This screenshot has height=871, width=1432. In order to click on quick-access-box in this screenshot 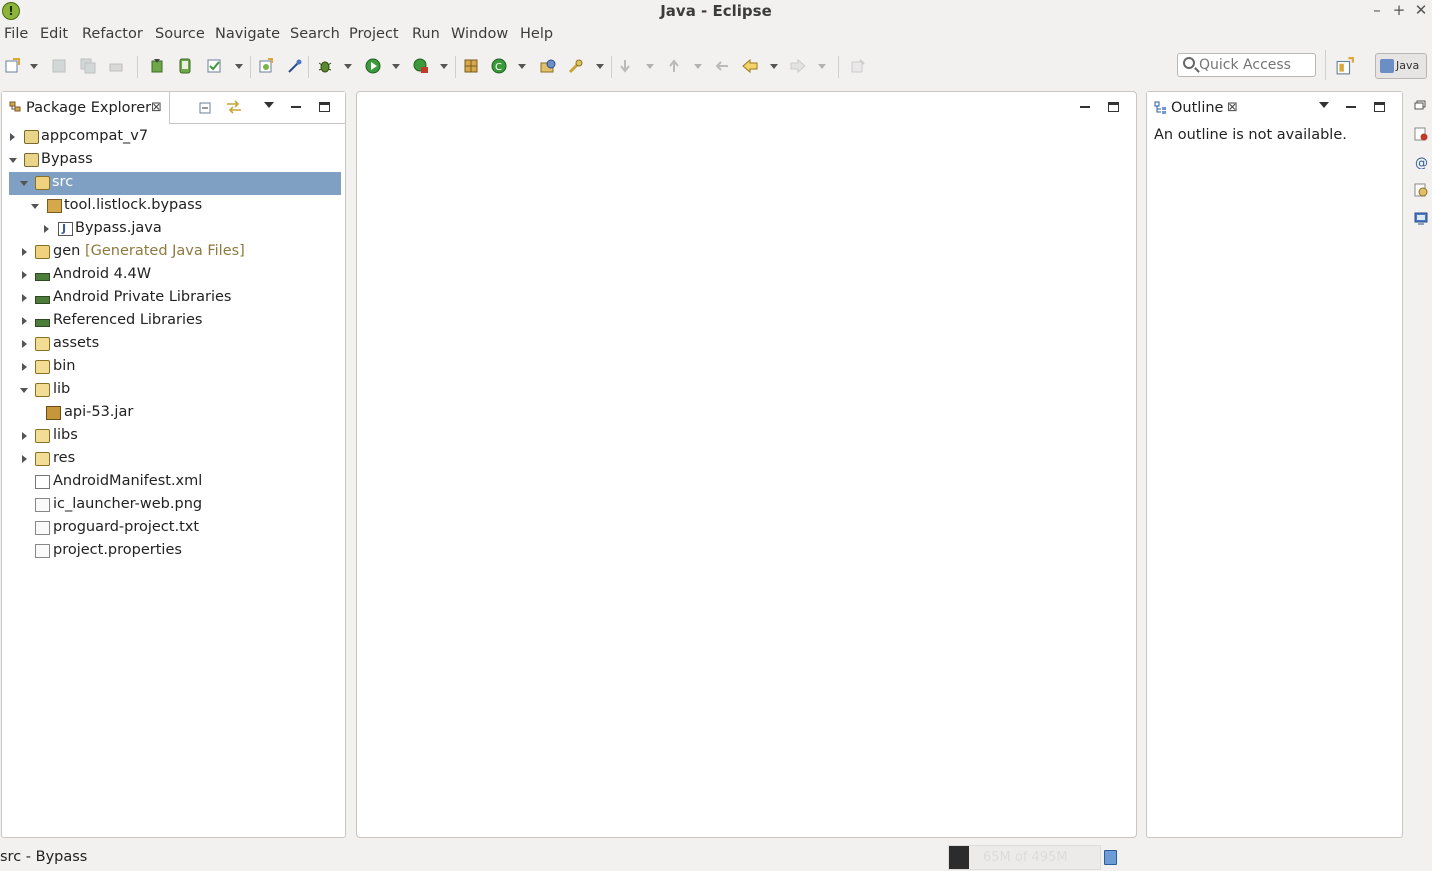, I will do `click(1246, 65)`.